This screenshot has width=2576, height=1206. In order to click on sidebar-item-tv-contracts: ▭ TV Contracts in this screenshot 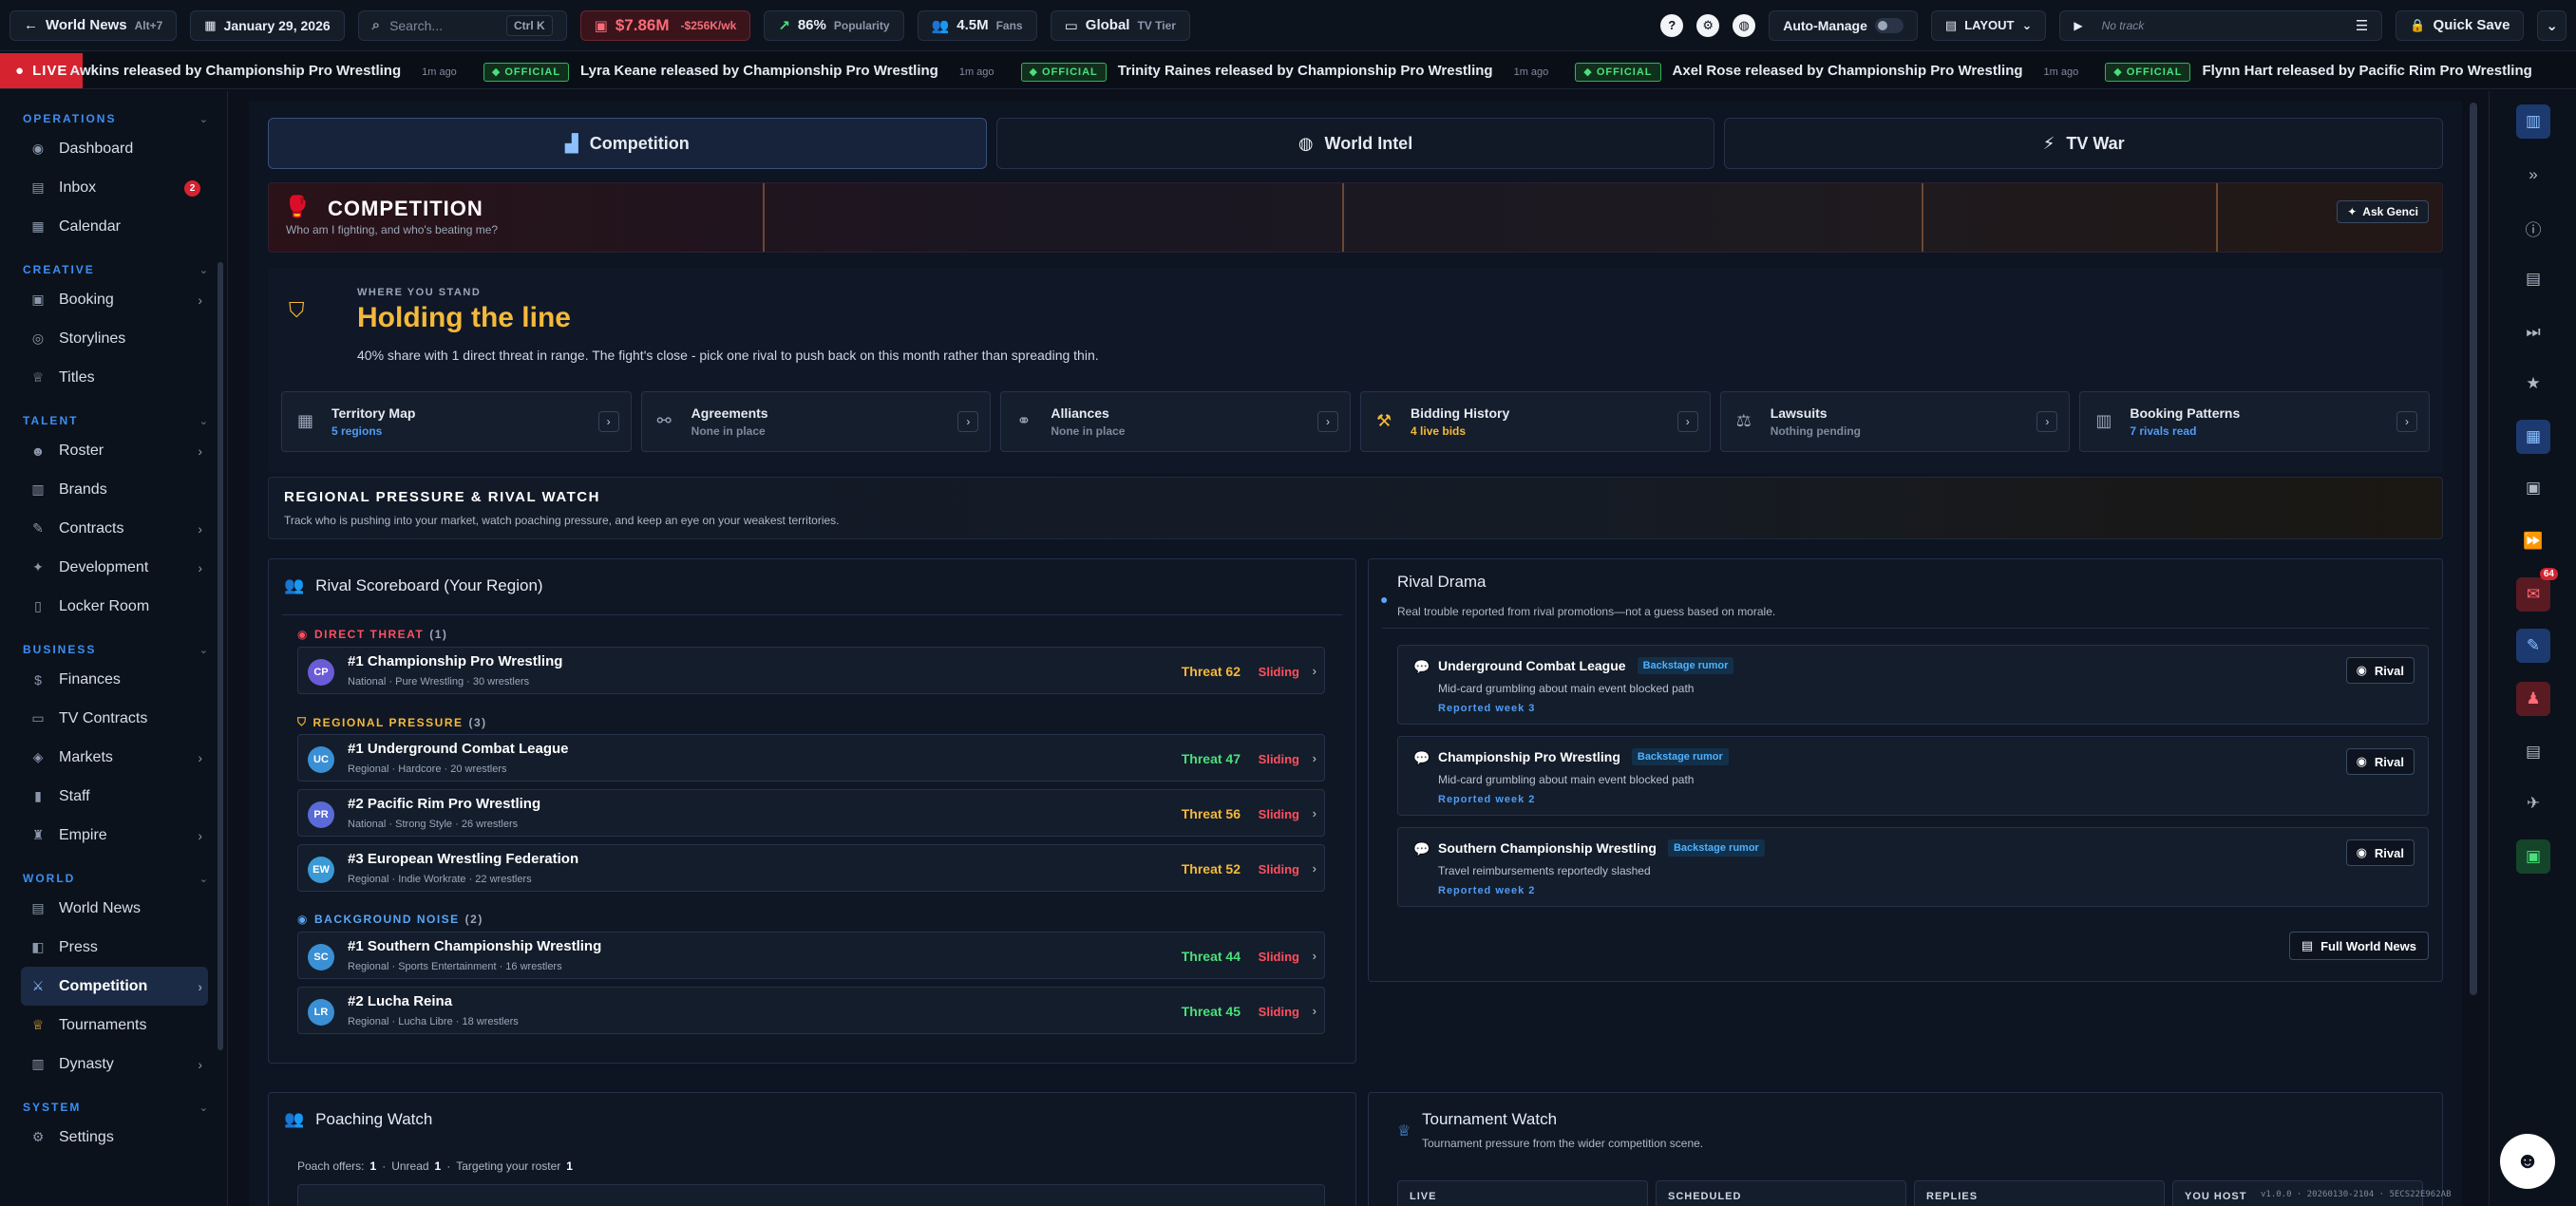, I will do `click(114, 718)`.